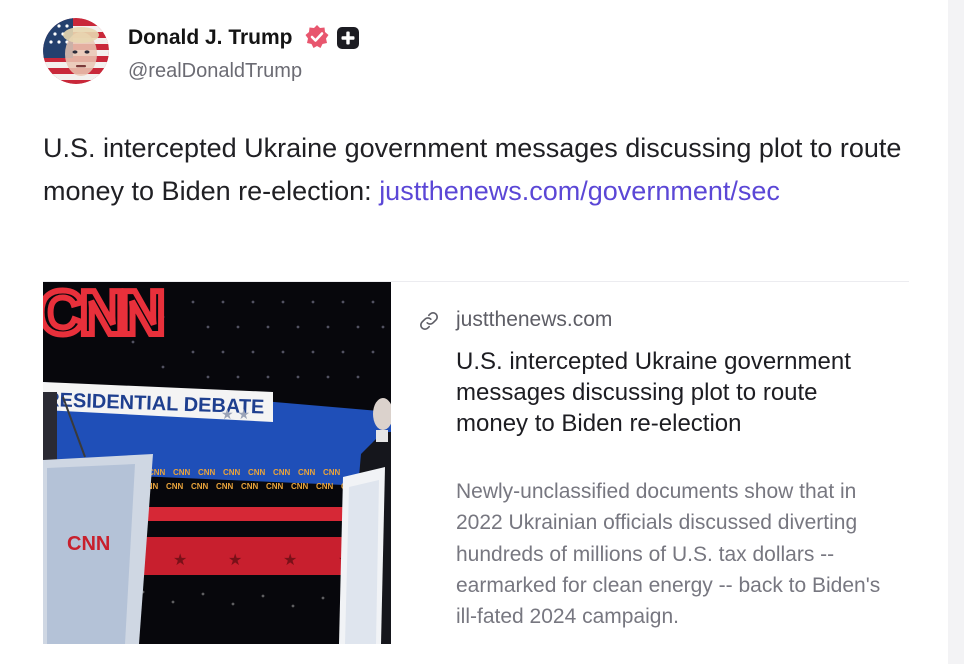 This screenshot has width=964, height=664. What do you see at coordinates (215, 71) in the screenshot?
I see `author-handle: @realDonaldTrump` at bounding box center [215, 71].